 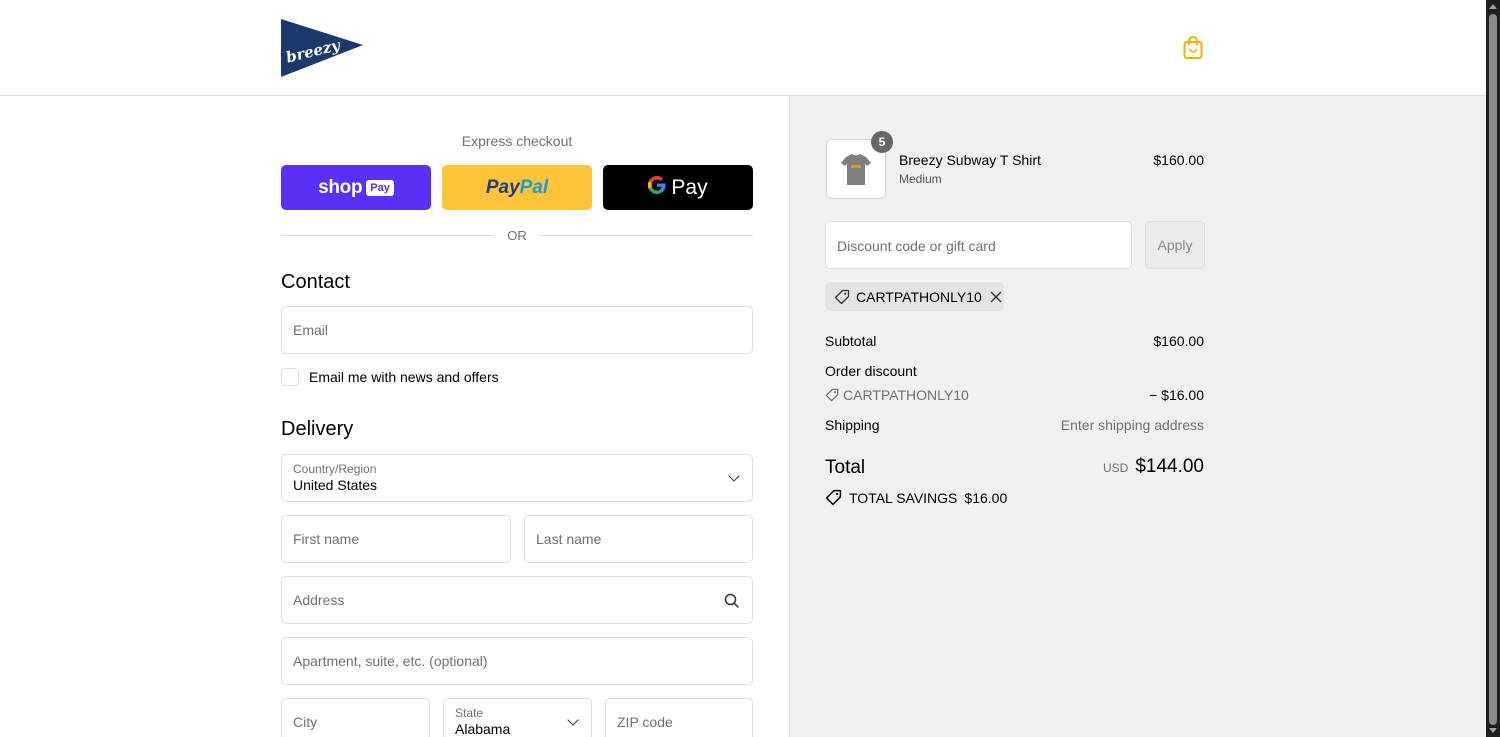 What do you see at coordinates (833, 497) in the screenshot?
I see `savings-tag-icon` at bounding box center [833, 497].